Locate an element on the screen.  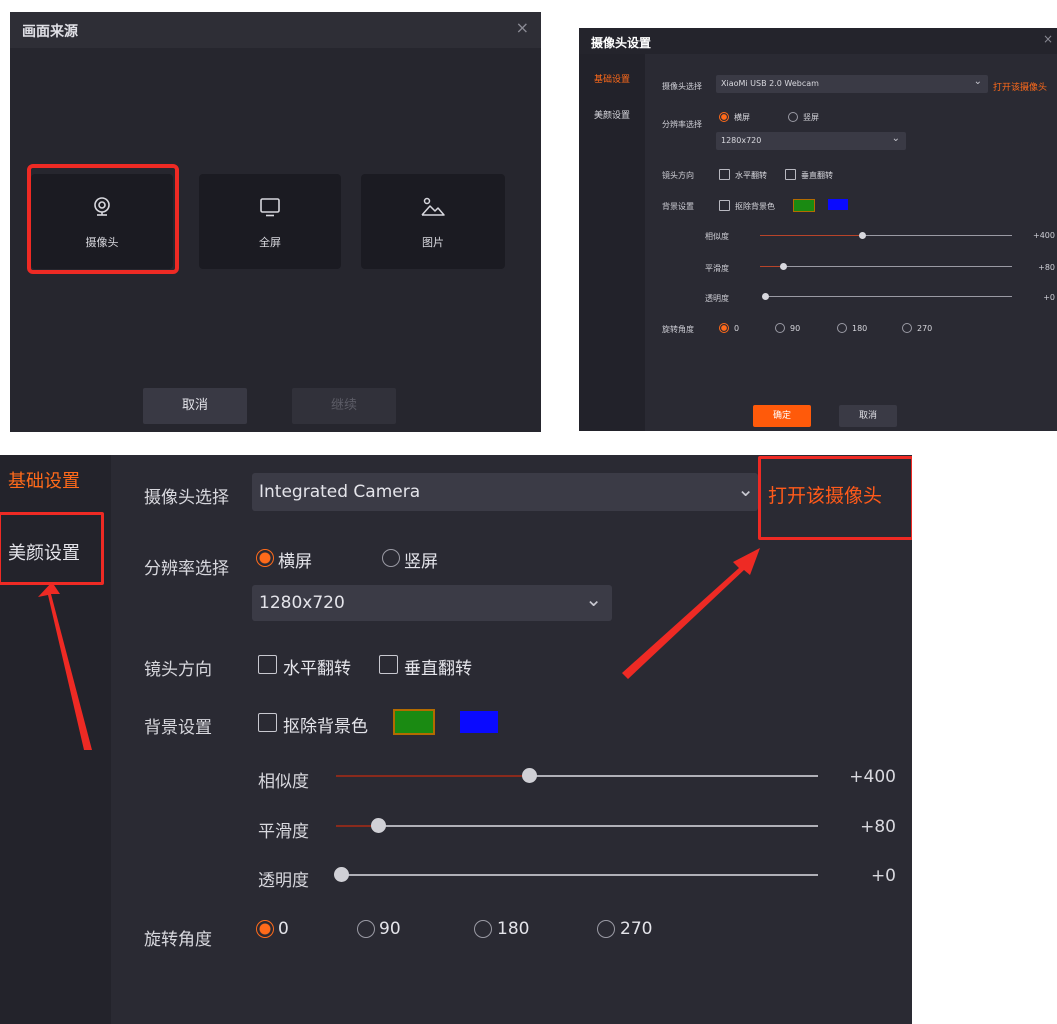
camera-select-value: XiaoMi USB 2.0 Webcam is located at coordinates (770, 83).